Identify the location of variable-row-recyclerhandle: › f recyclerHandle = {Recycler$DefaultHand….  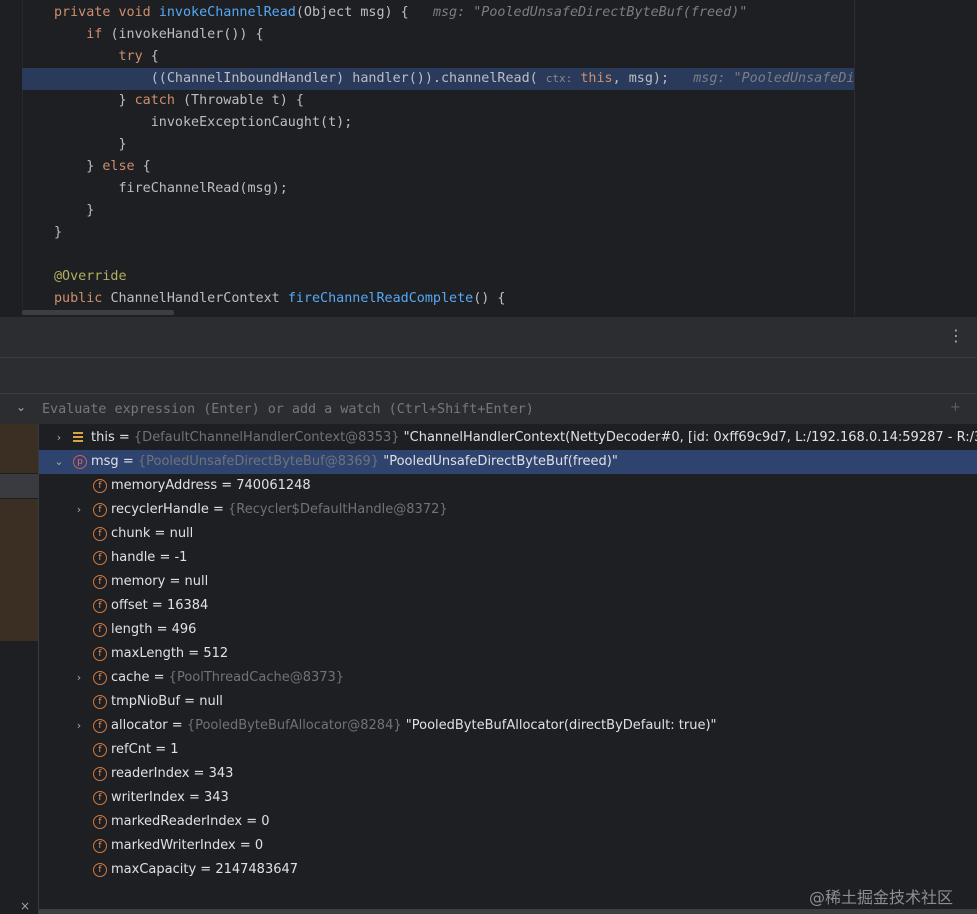
(508, 510).